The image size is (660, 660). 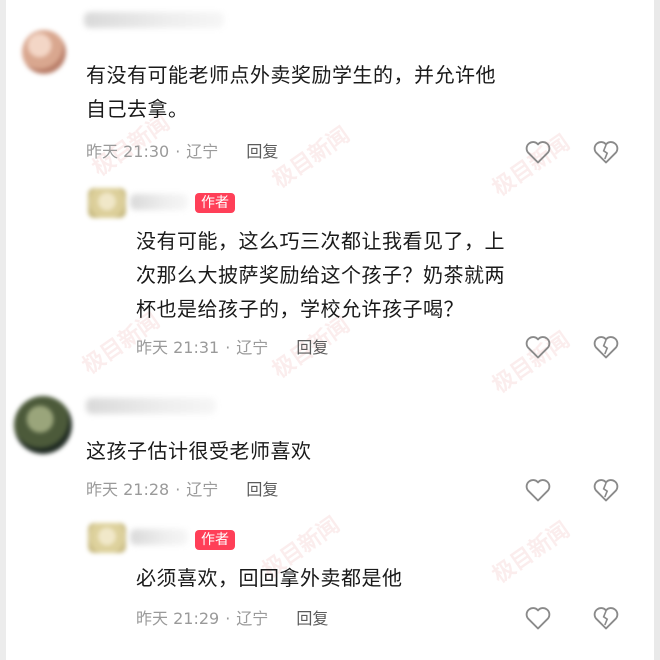 What do you see at coordinates (232, 619) in the screenshot?
I see `comment-meta: 昨天 21:29 · 辽宁 回复` at bounding box center [232, 619].